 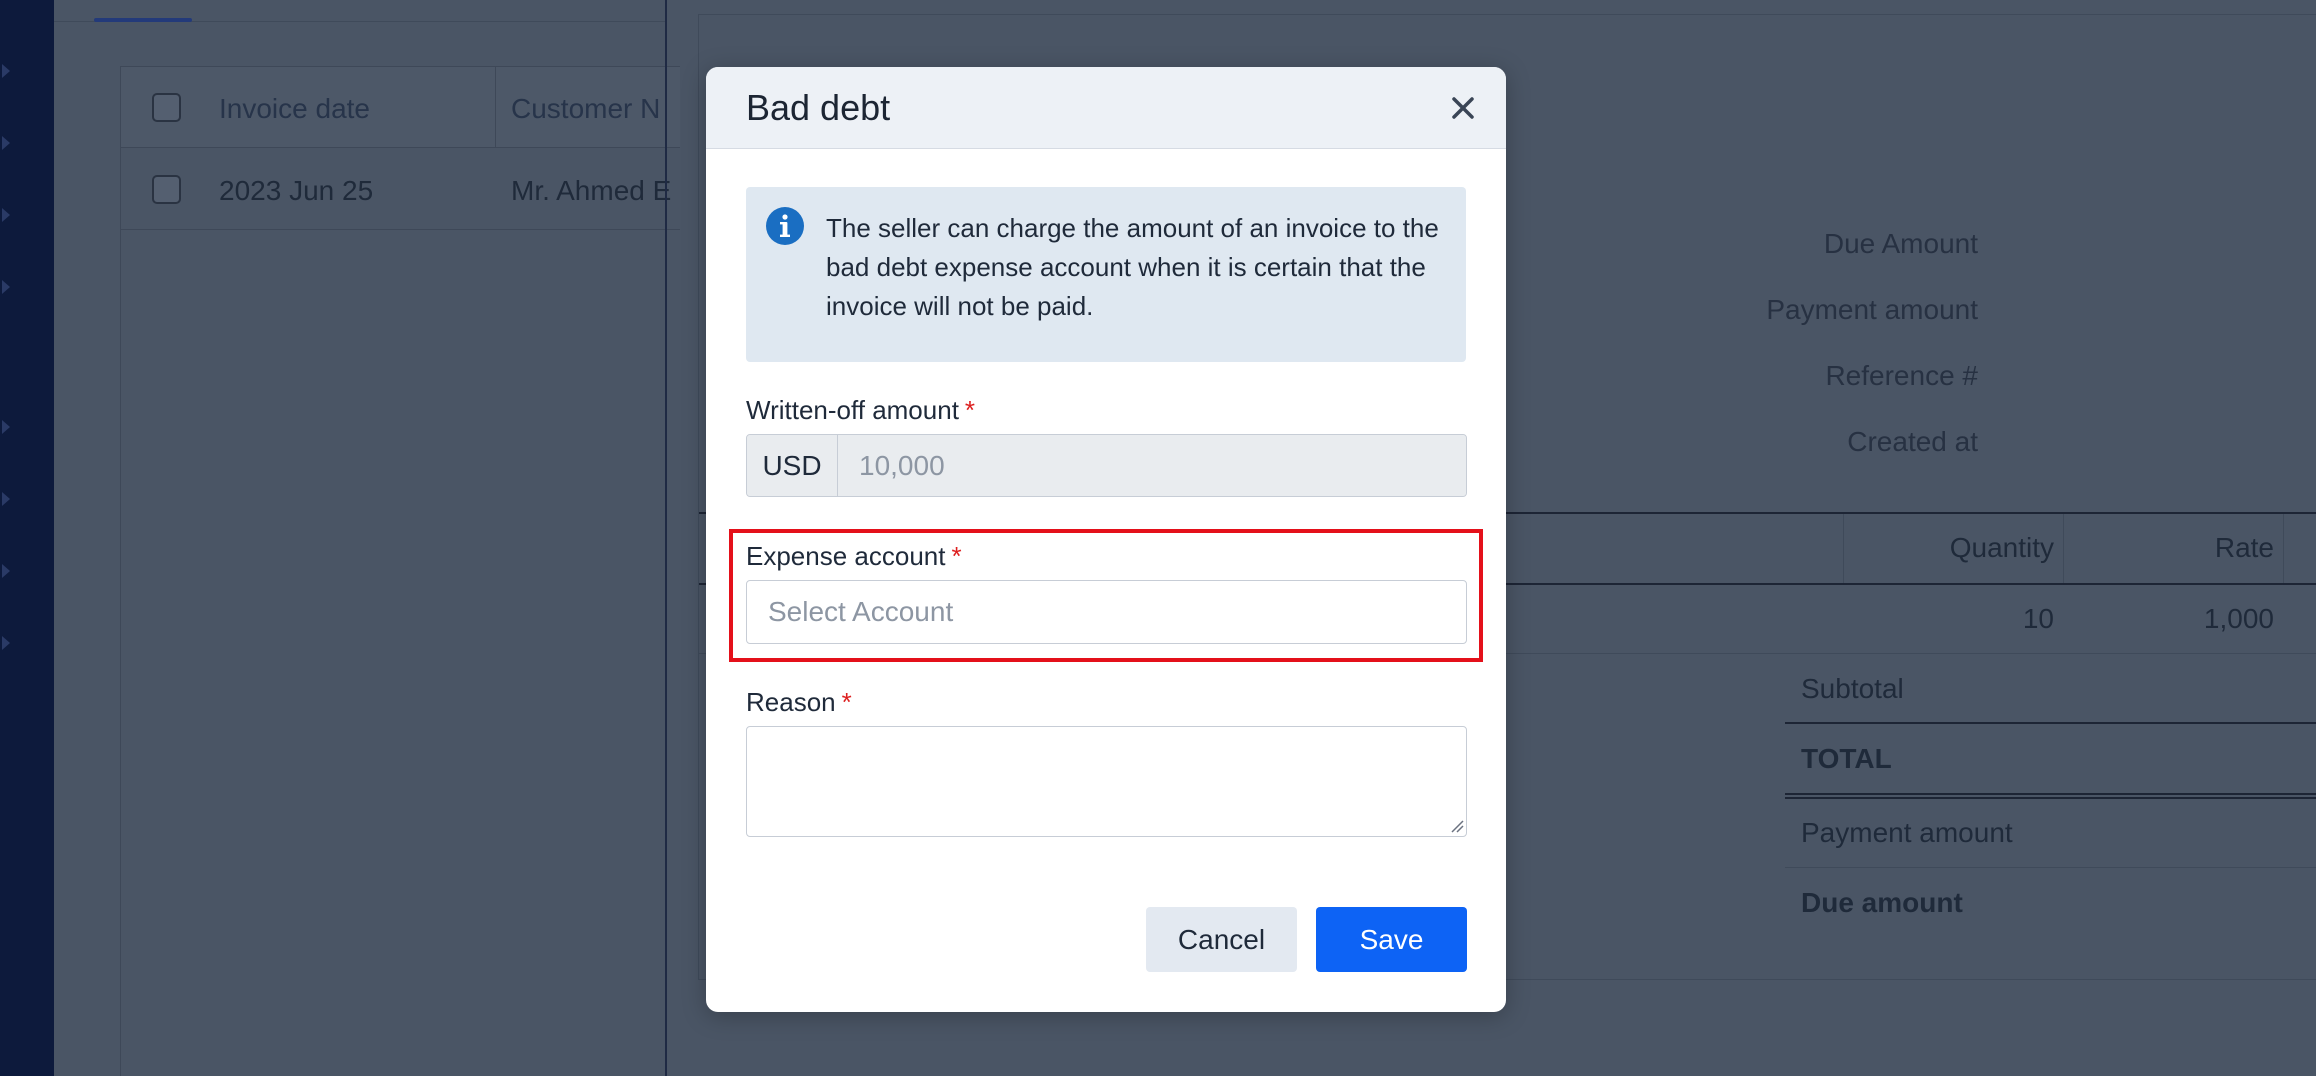 I want to click on invoice-date-cell: 2023 Jun 25, so click(x=296, y=190).